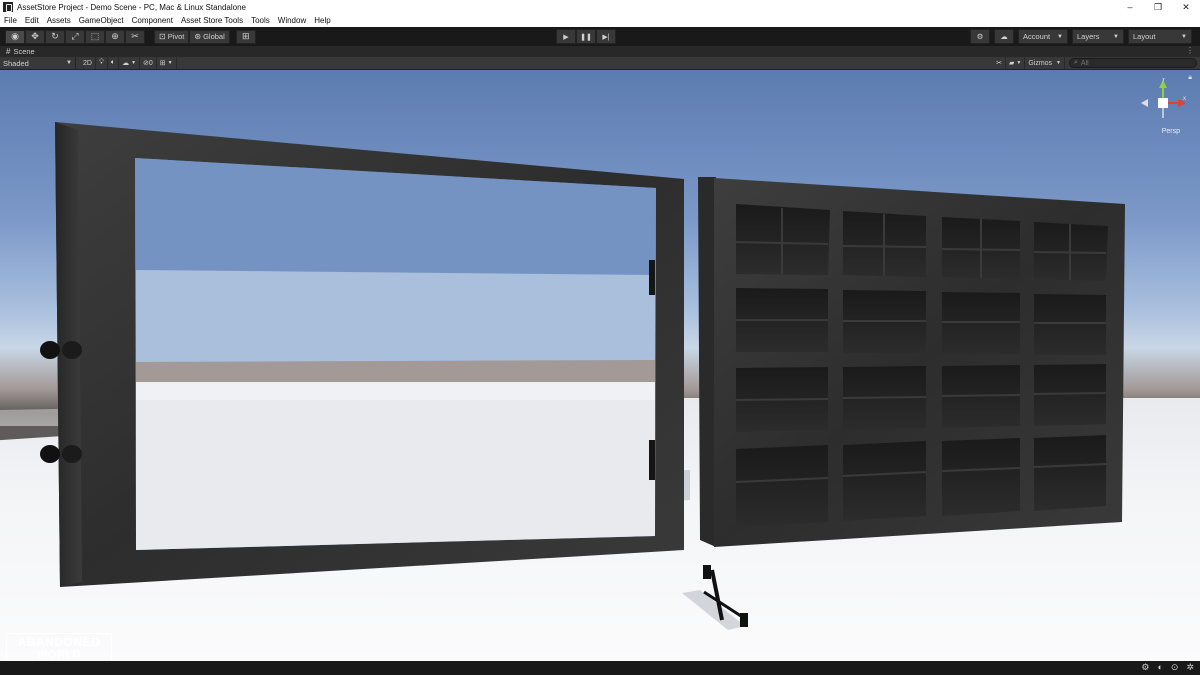 This screenshot has width=1200, height=675. What do you see at coordinates (1190, 667) in the screenshot?
I see `bug-icon: ✲` at bounding box center [1190, 667].